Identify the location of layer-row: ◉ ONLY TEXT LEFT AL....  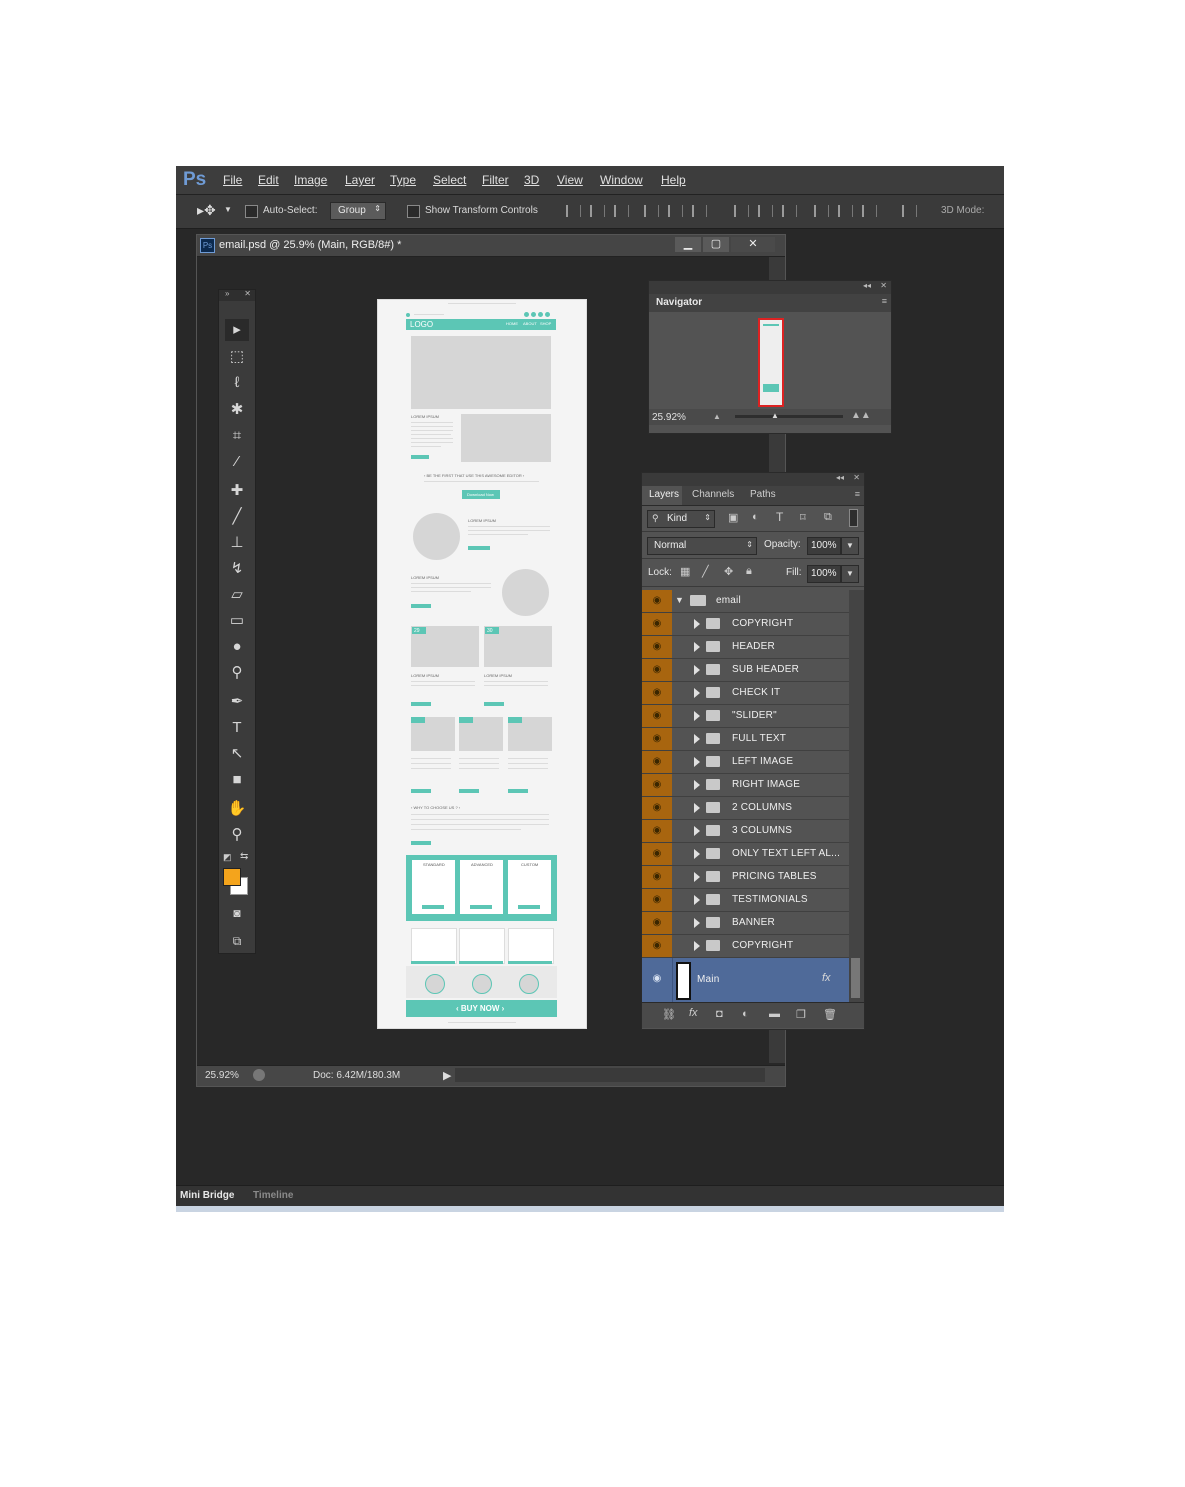
(745, 854).